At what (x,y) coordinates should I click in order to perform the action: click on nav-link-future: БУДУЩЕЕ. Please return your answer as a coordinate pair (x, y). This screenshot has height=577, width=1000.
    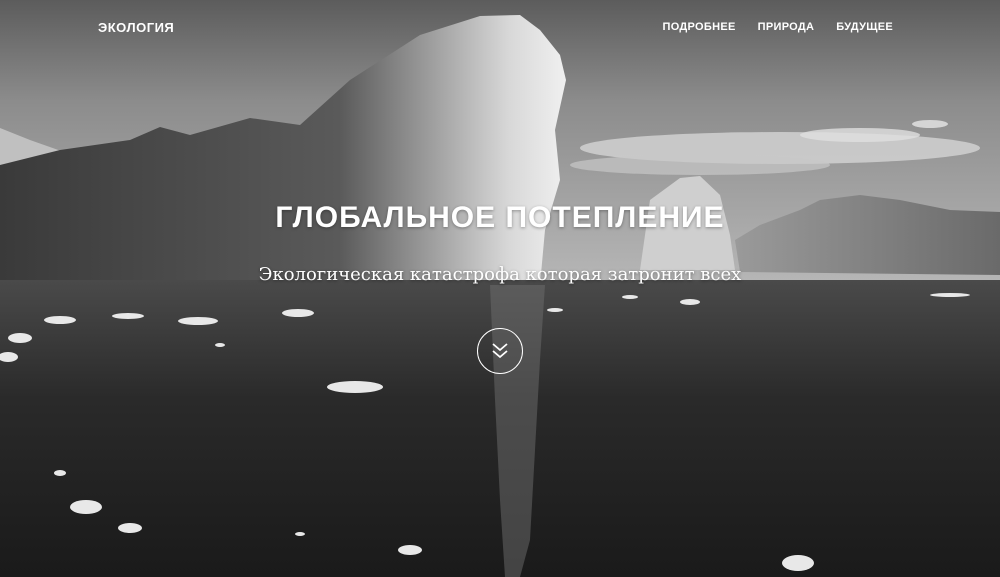
    Looking at the image, I should click on (864, 27).